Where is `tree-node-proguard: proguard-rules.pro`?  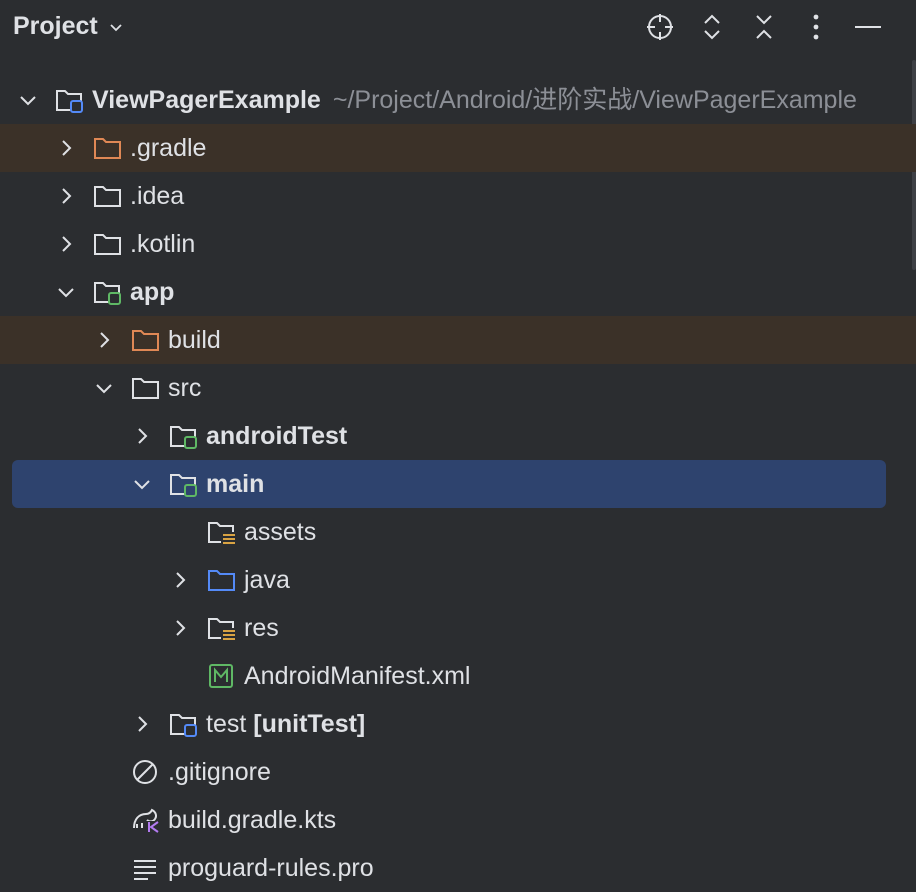
tree-node-proguard: proguard-rules.pro is located at coordinates (458, 868).